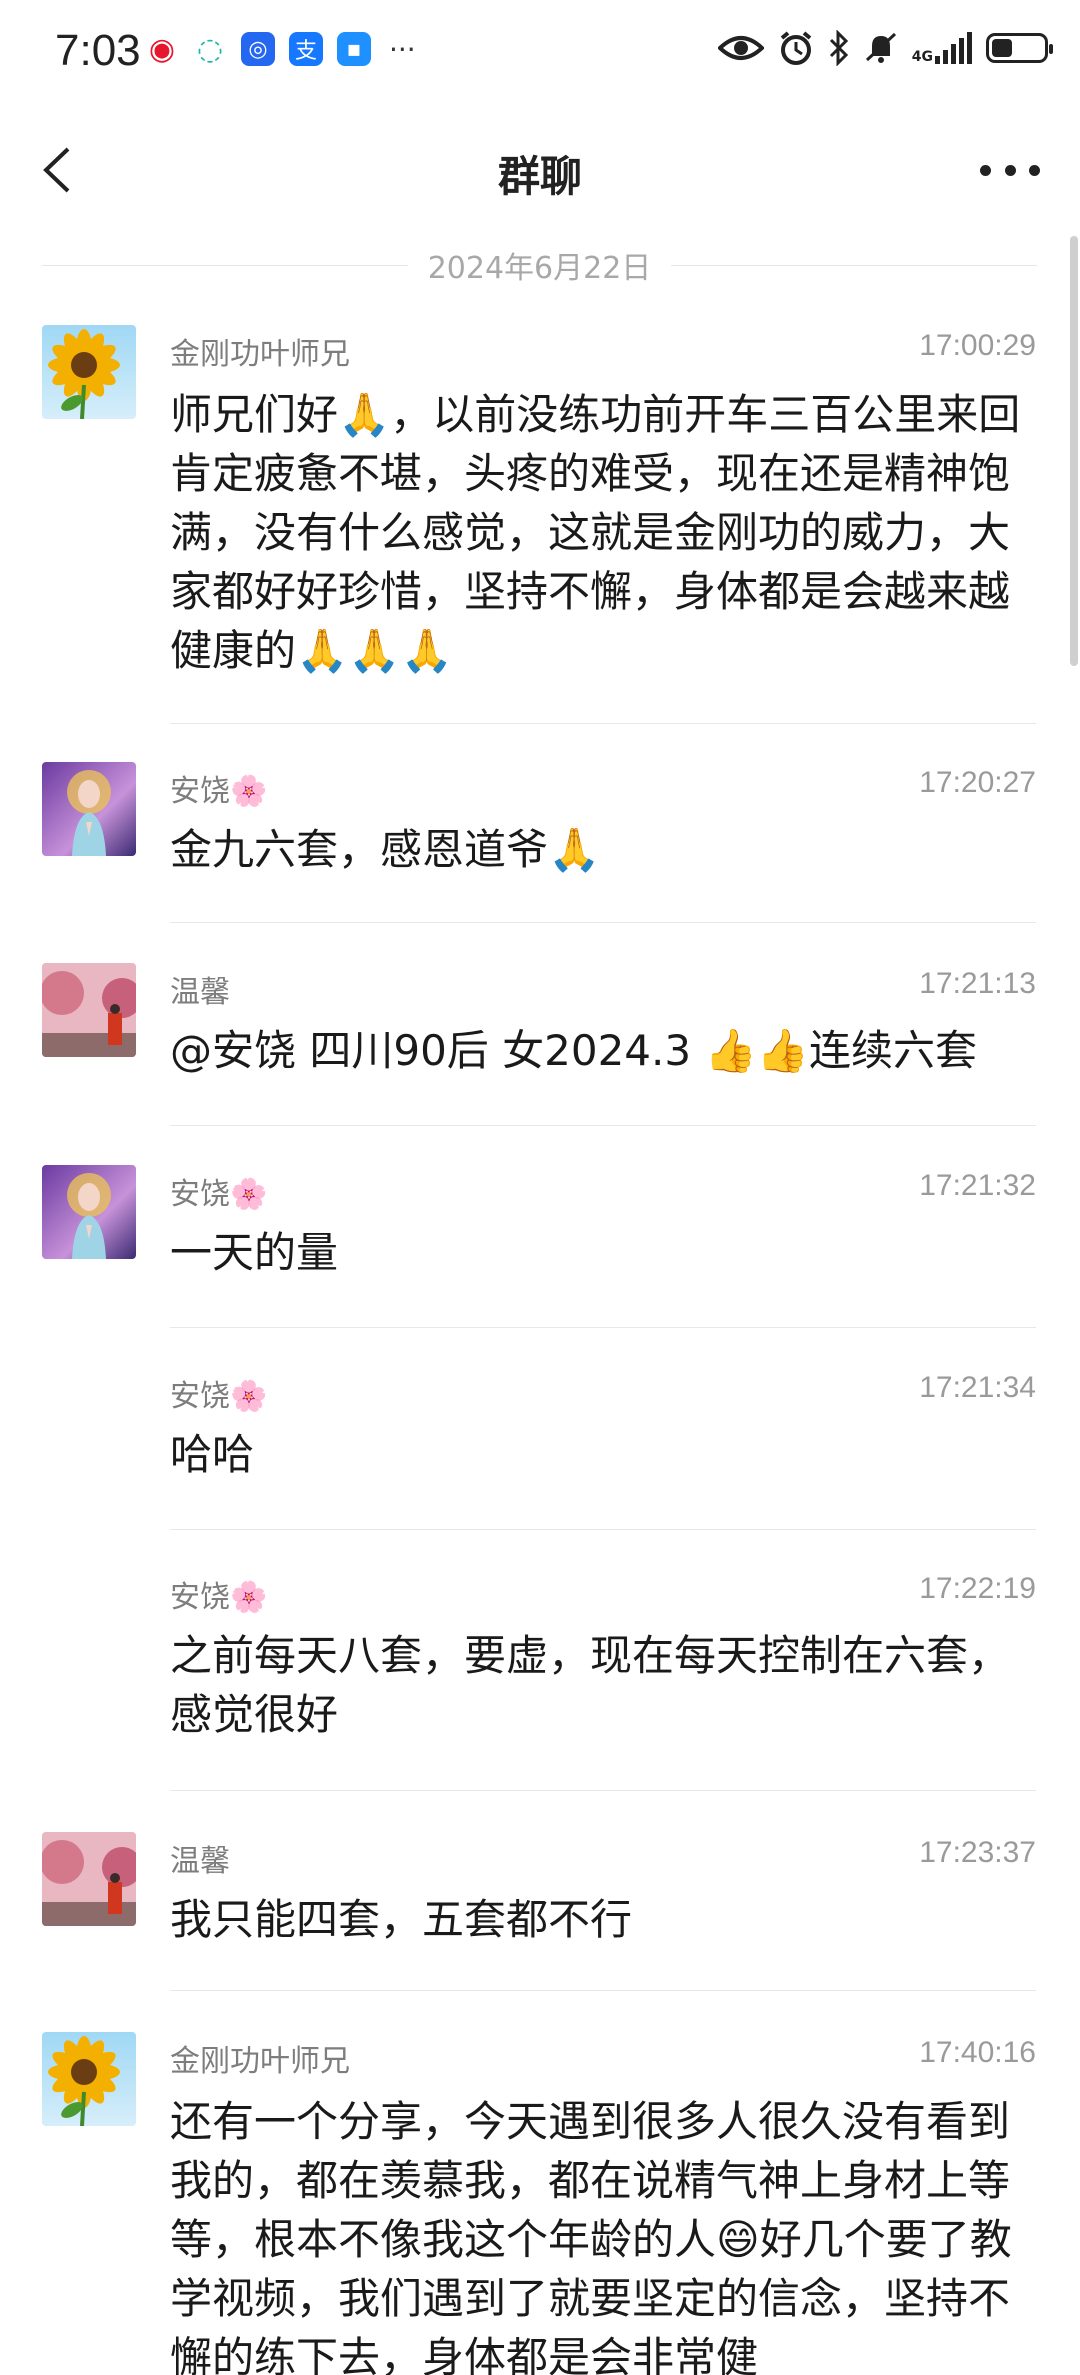  I want to click on message-text: 我只能四套，五套都不行, so click(401, 1919).